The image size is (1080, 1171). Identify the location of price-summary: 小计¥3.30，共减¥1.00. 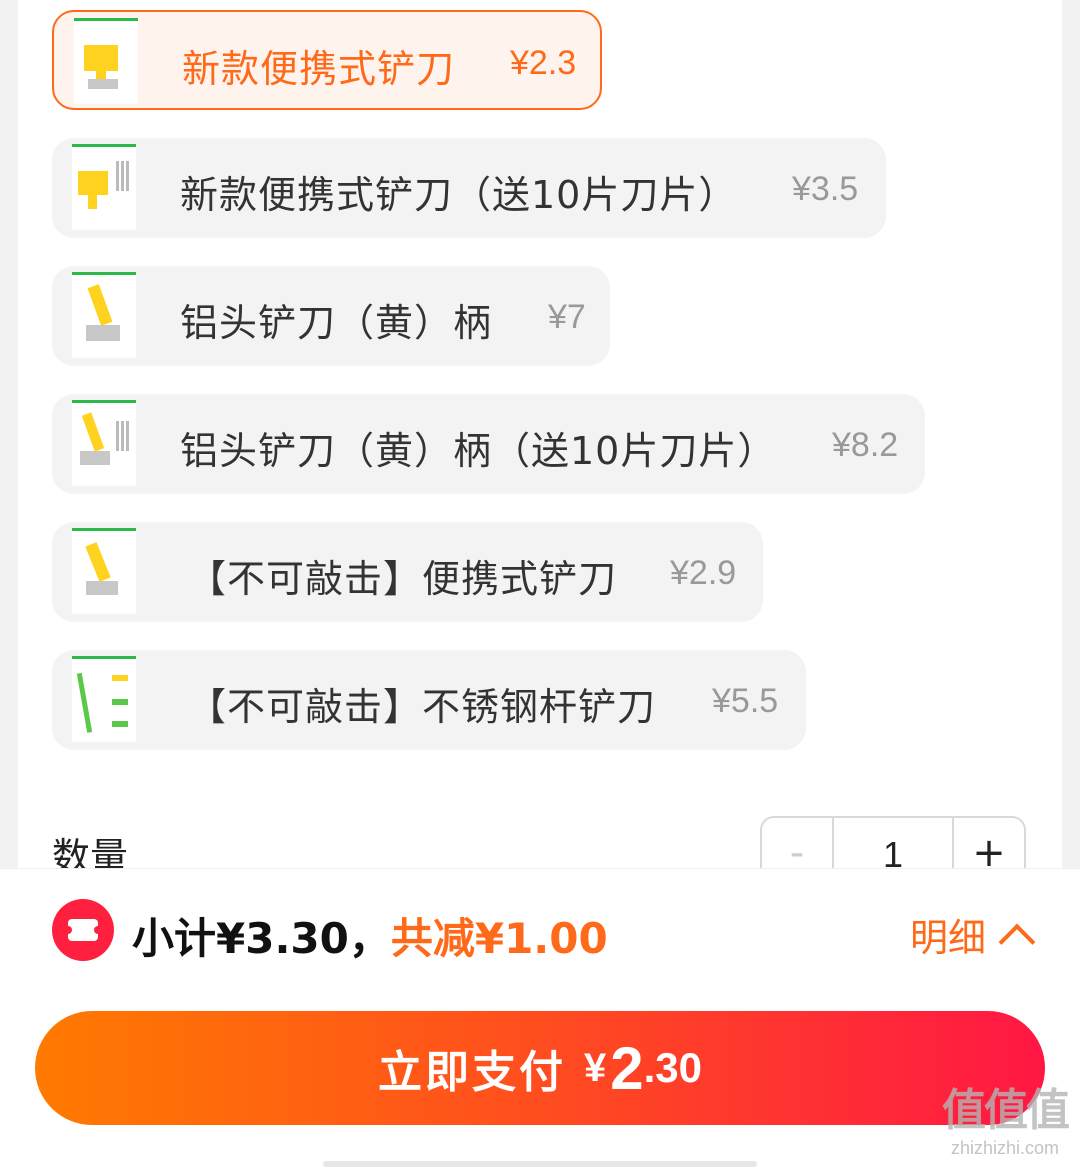
(370, 935).